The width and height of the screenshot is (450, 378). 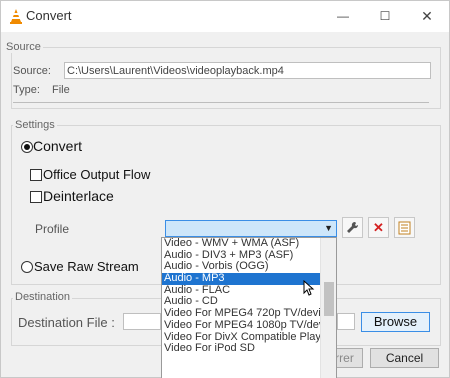 What do you see at coordinates (241, 349) in the screenshot?
I see `profile-option: Video For iPod SD` at bounding box center [241, 349].